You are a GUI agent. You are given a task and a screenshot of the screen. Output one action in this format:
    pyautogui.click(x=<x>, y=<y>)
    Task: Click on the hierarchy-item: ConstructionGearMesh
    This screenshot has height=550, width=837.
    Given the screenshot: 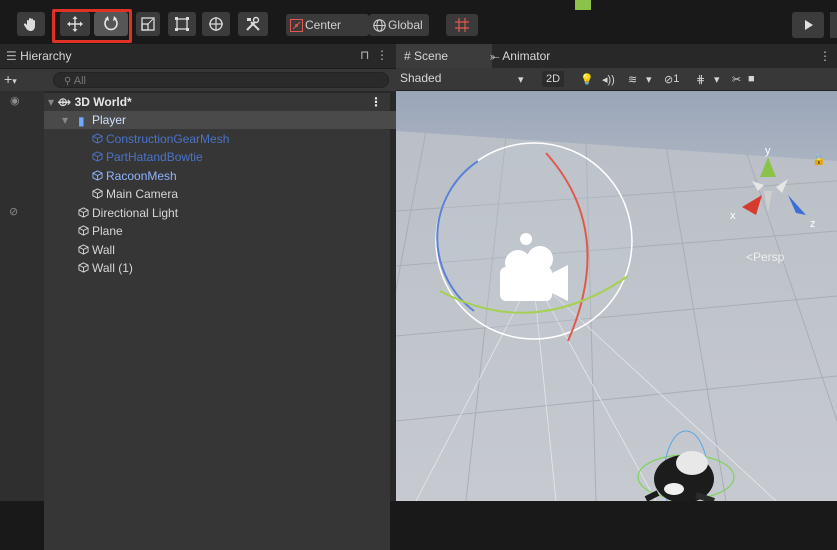 What is the action you would take?
    pyautogui.click(x=136, y=139)
    